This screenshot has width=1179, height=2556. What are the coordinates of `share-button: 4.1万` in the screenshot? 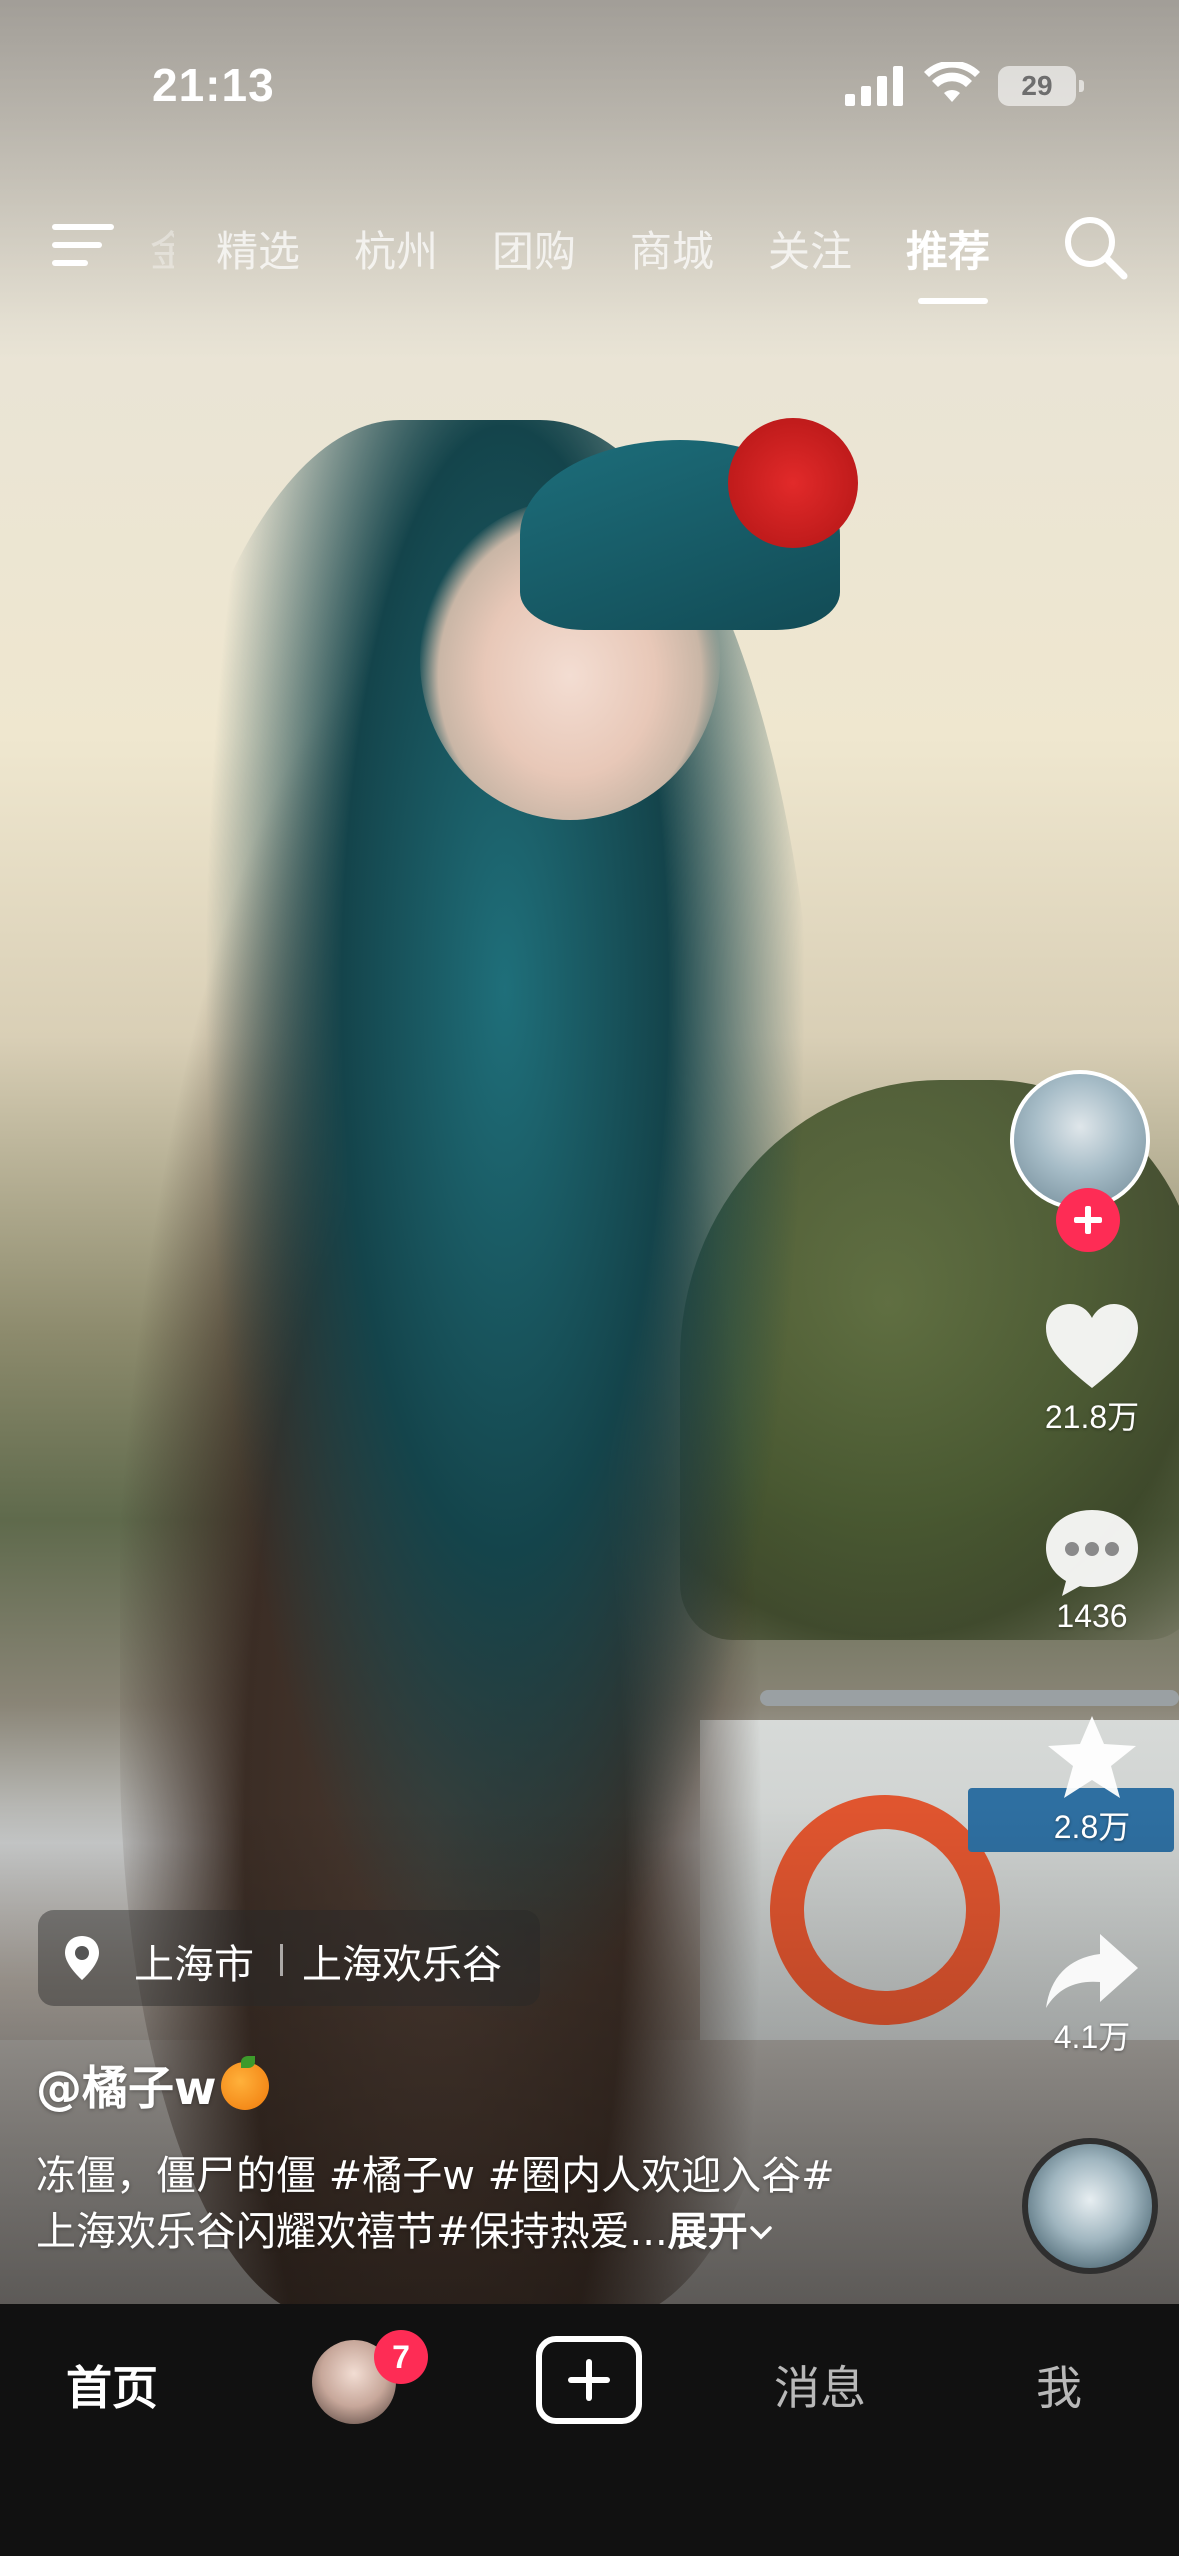 It's located at (1092, 1994).